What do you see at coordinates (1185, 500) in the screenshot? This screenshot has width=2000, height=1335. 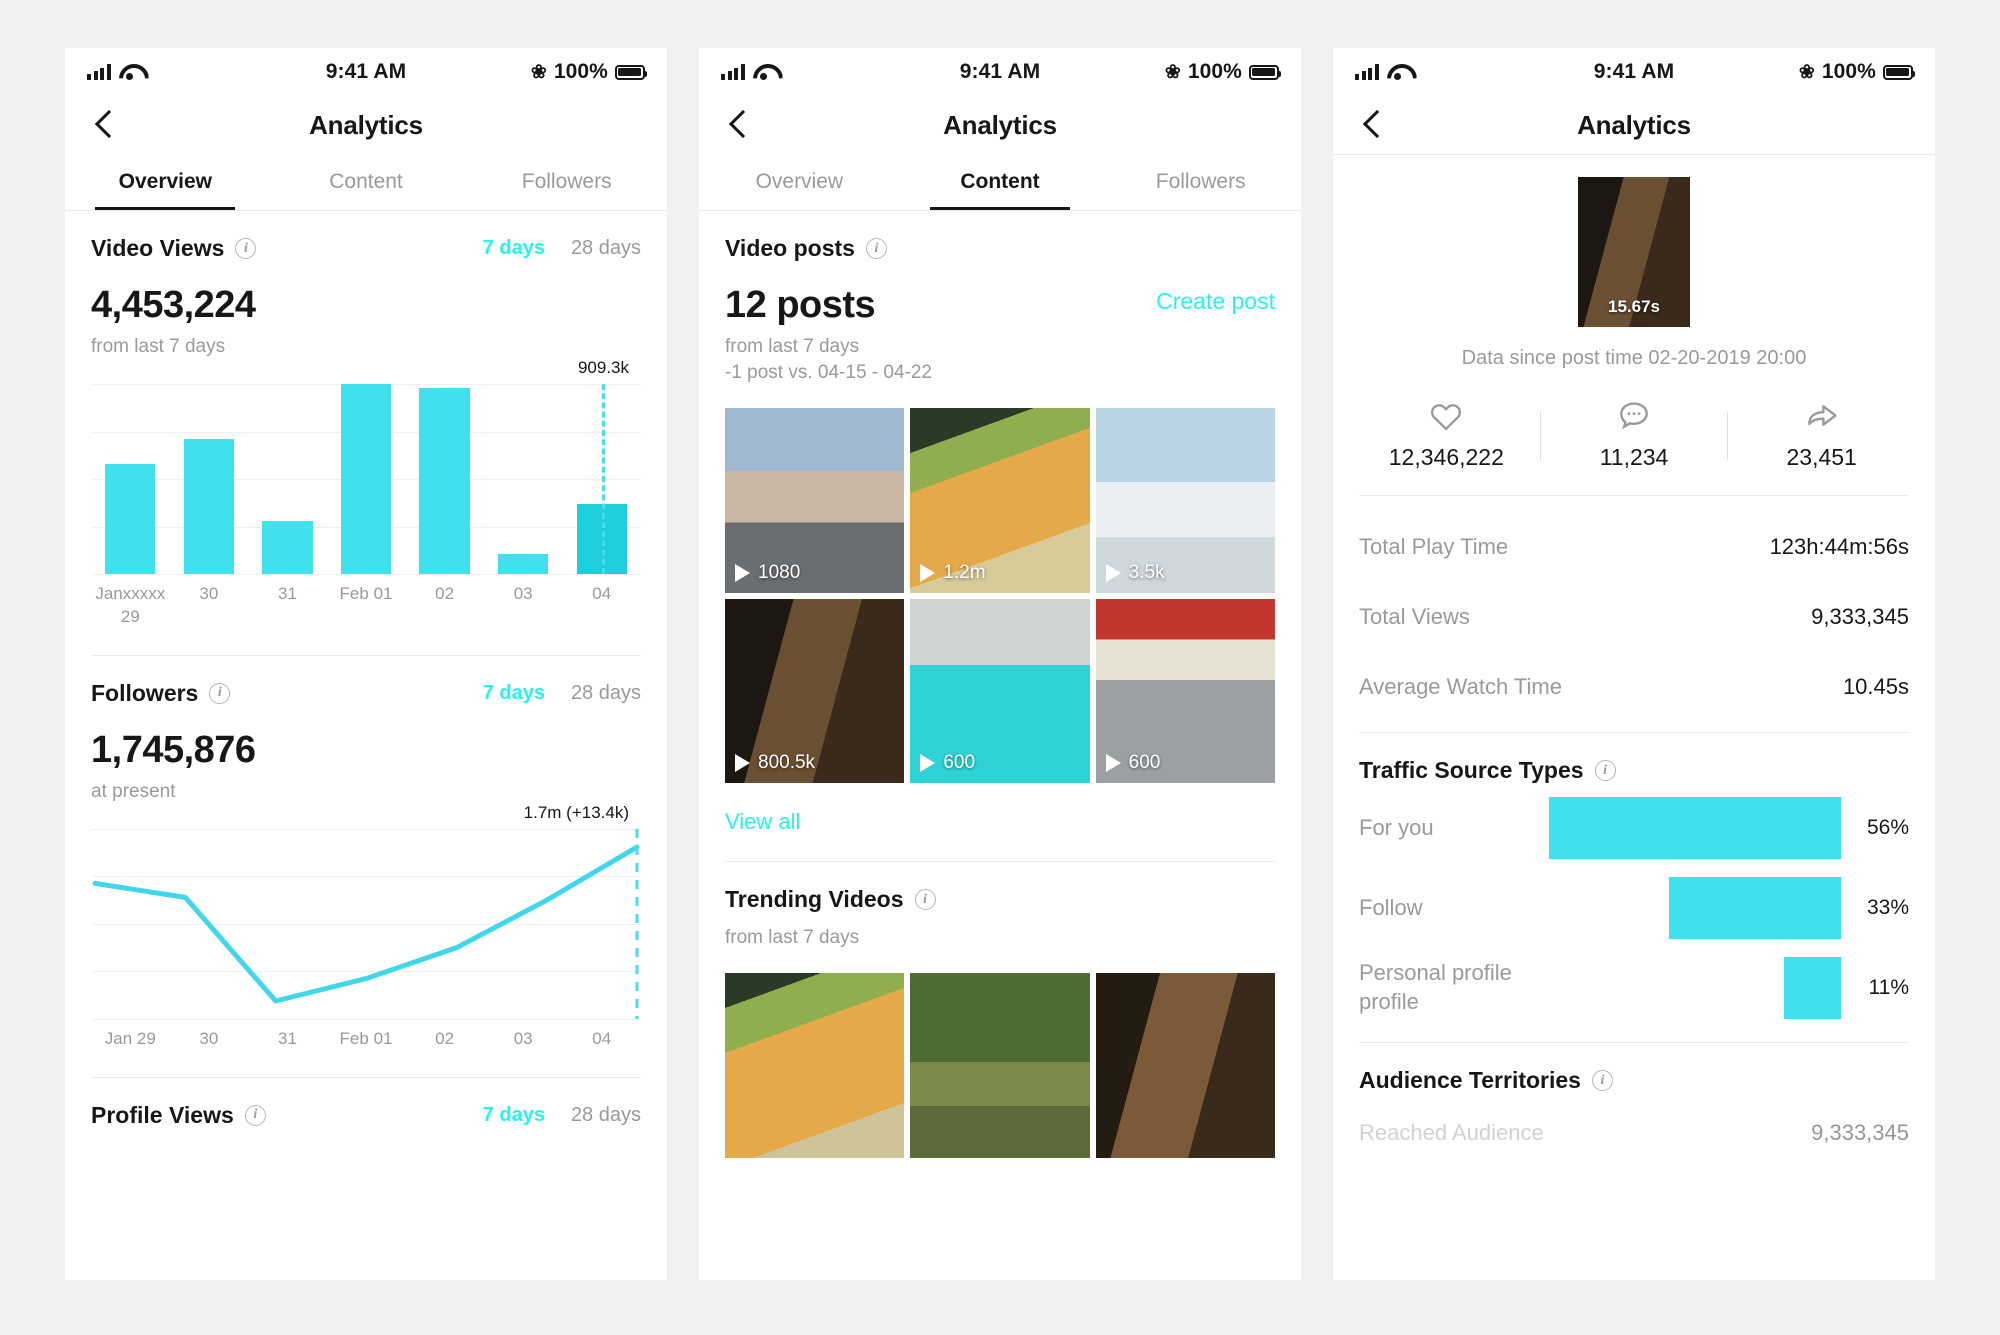 I see `post-thumbnail: 3.5k` at bounding box center [1185, 500].